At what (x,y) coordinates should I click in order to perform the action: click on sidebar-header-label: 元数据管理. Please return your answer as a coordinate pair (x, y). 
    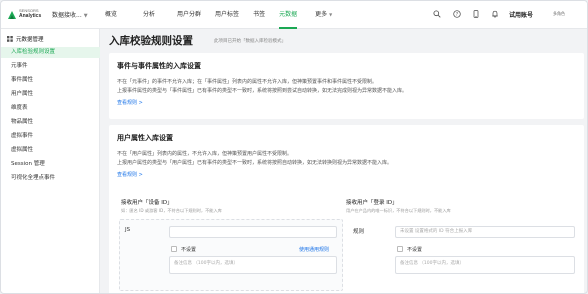
    Looking at the image, I should click on (30, 40).